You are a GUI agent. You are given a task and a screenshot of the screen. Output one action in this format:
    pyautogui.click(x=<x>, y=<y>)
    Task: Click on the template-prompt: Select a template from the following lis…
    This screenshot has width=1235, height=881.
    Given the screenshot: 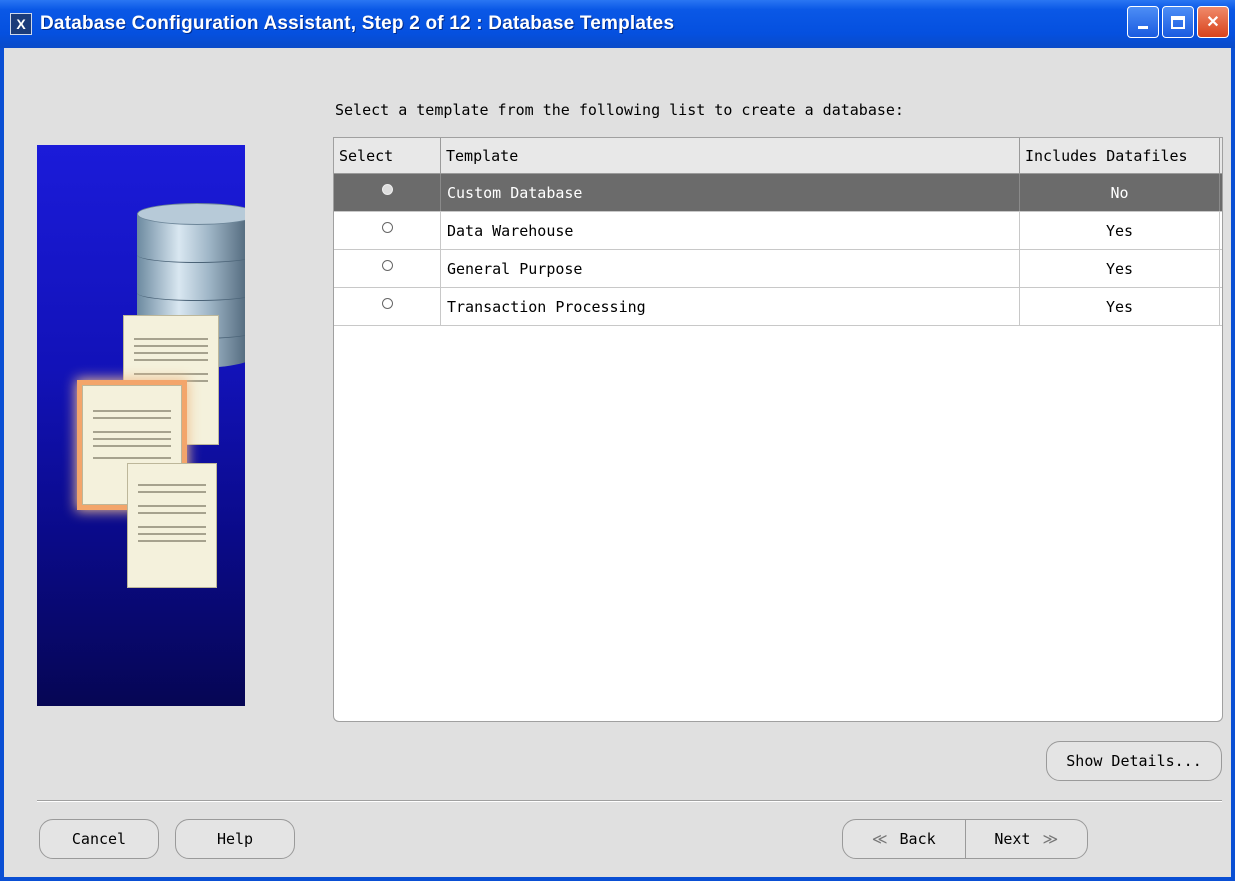 What is the action you would take?
    pyautogui.click(x=619, y=110)
    